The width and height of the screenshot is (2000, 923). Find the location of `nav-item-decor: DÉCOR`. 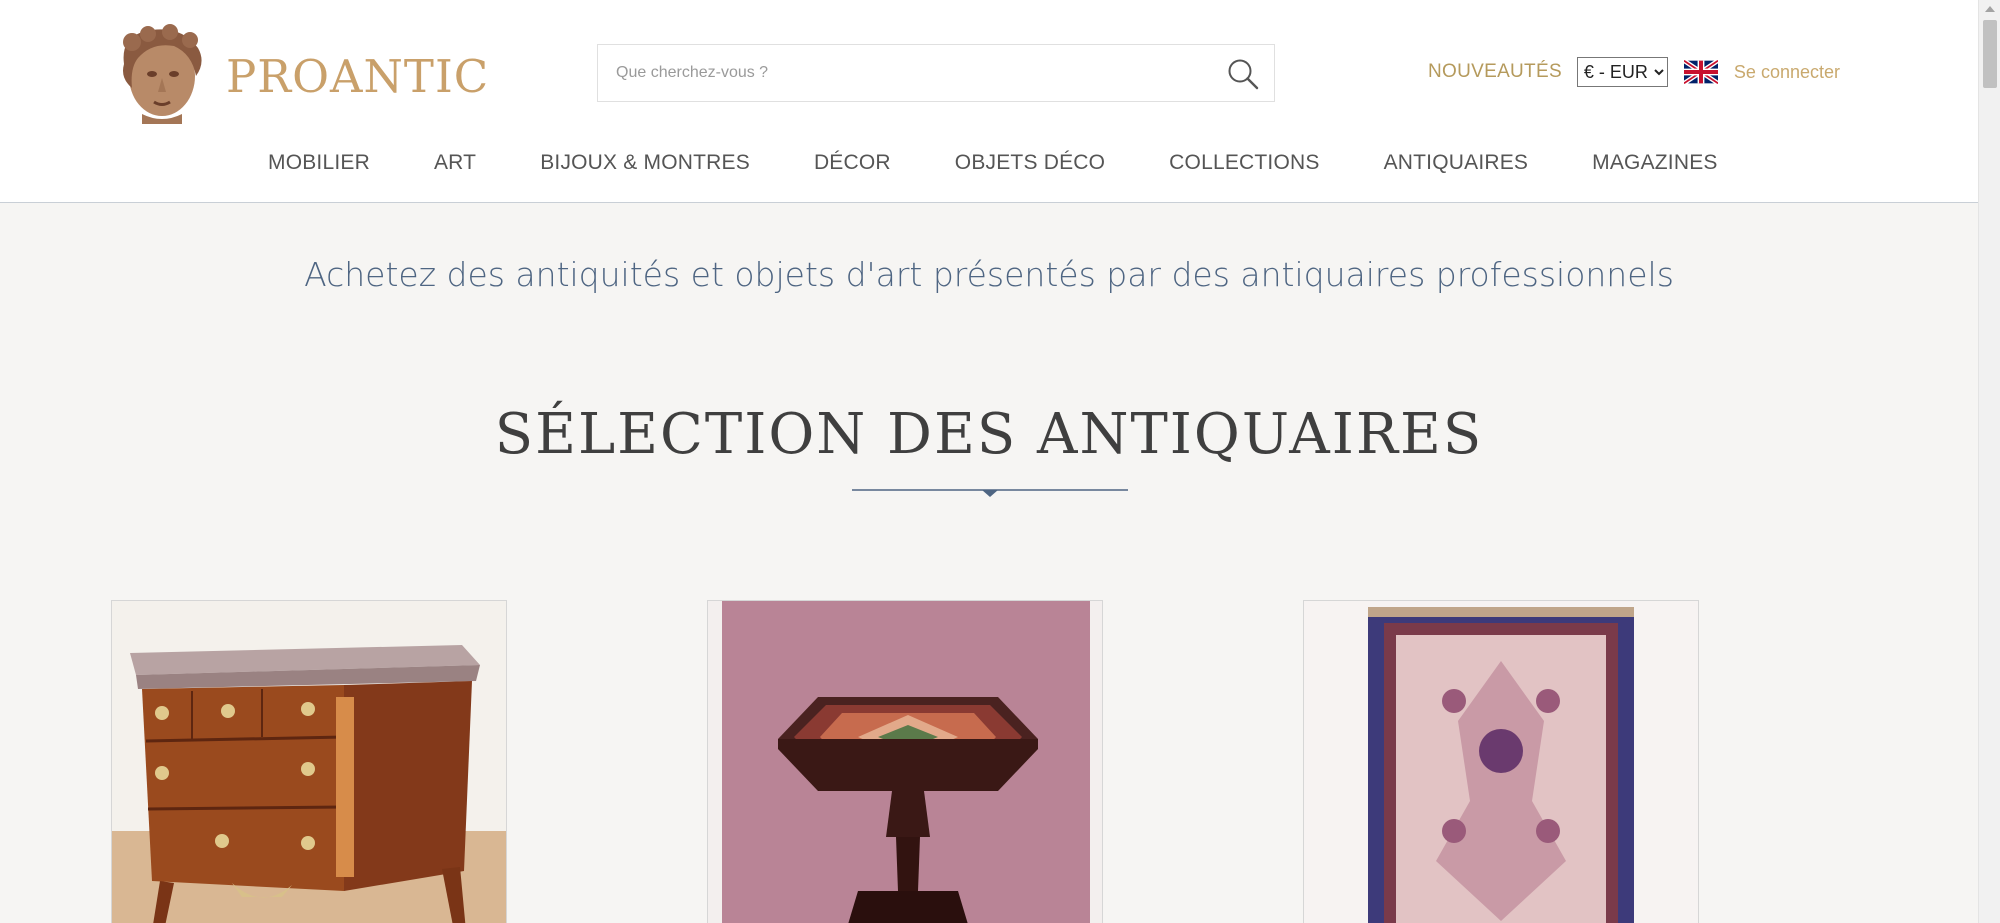

nav-item-decor: DÉCOR is located at coordinates (852, 163).